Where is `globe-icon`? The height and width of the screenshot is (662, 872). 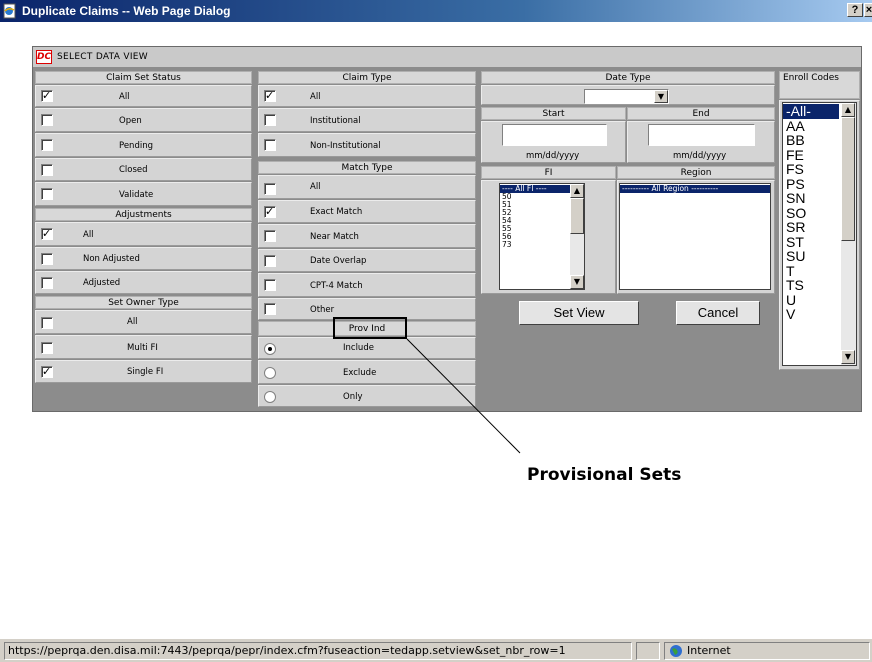
globe-icon is located at coordinates (676, 651).